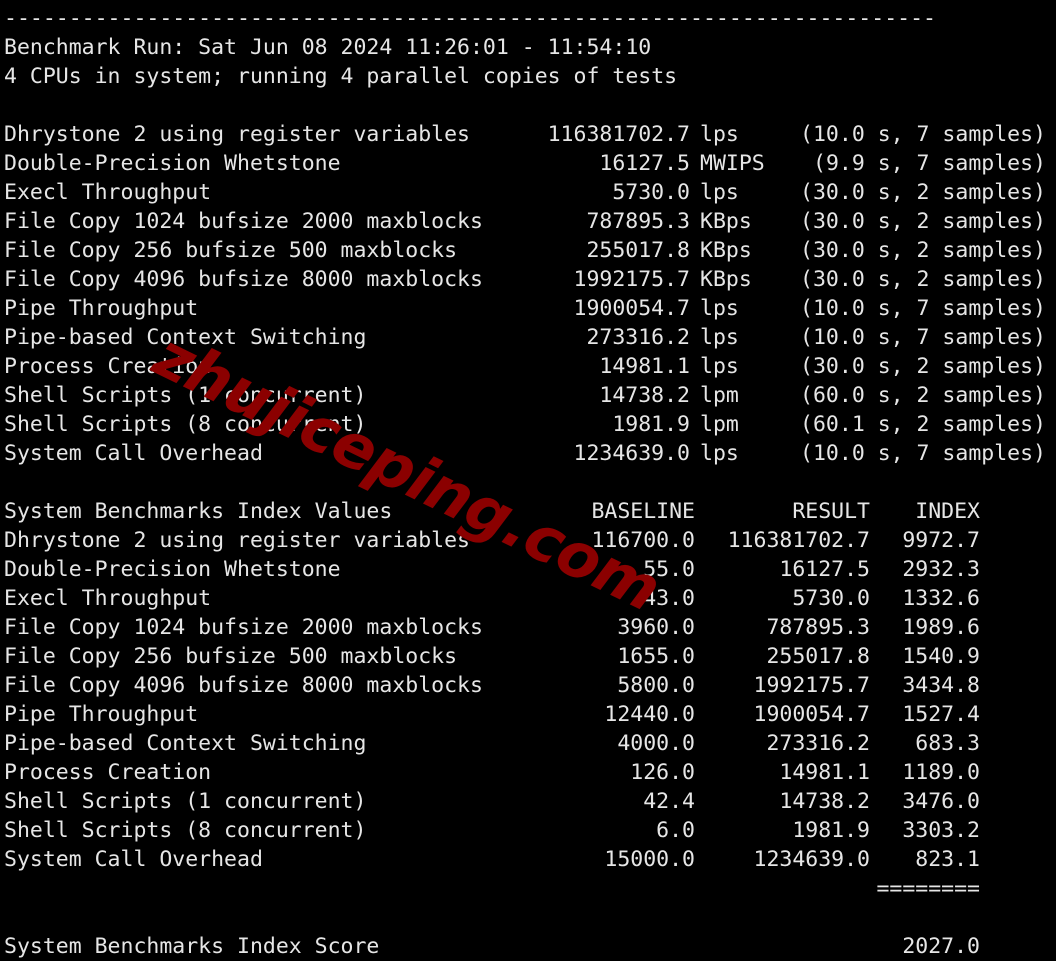 The width and height of the screenshot is (1056, 961). What do you see at coordinates (941, 685) in the screenshot?
I see `index-row-index: 3434.8` at bounding box center [941, 685].